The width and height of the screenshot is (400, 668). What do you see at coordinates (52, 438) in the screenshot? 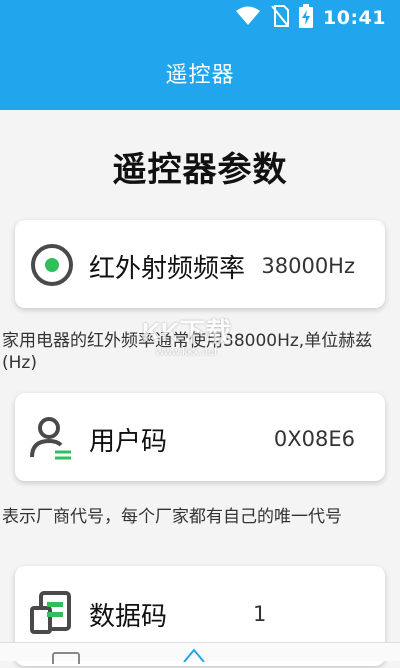
I see `user-code-icon` at bounding box center [52, 438].